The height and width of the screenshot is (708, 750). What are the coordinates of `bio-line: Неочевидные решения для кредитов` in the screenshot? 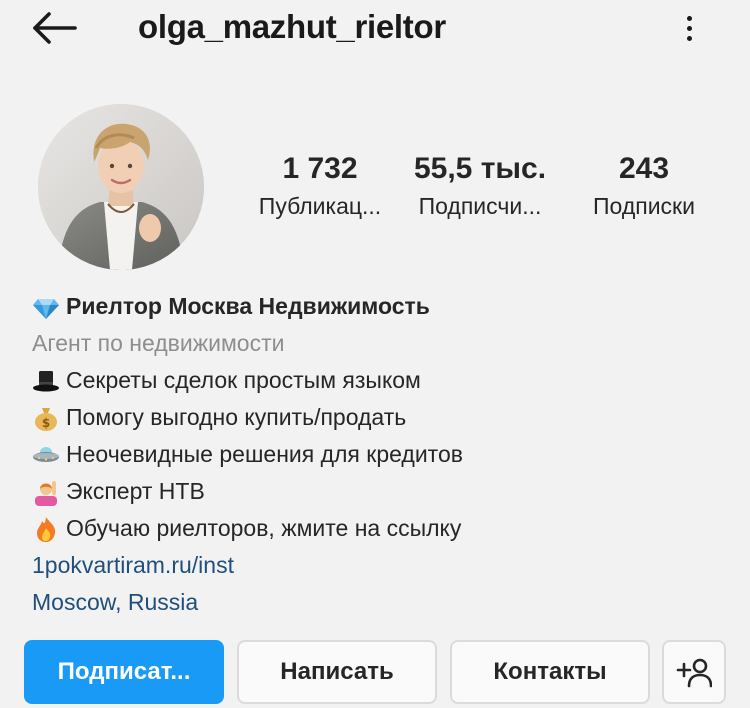 It's located at (382, 454).